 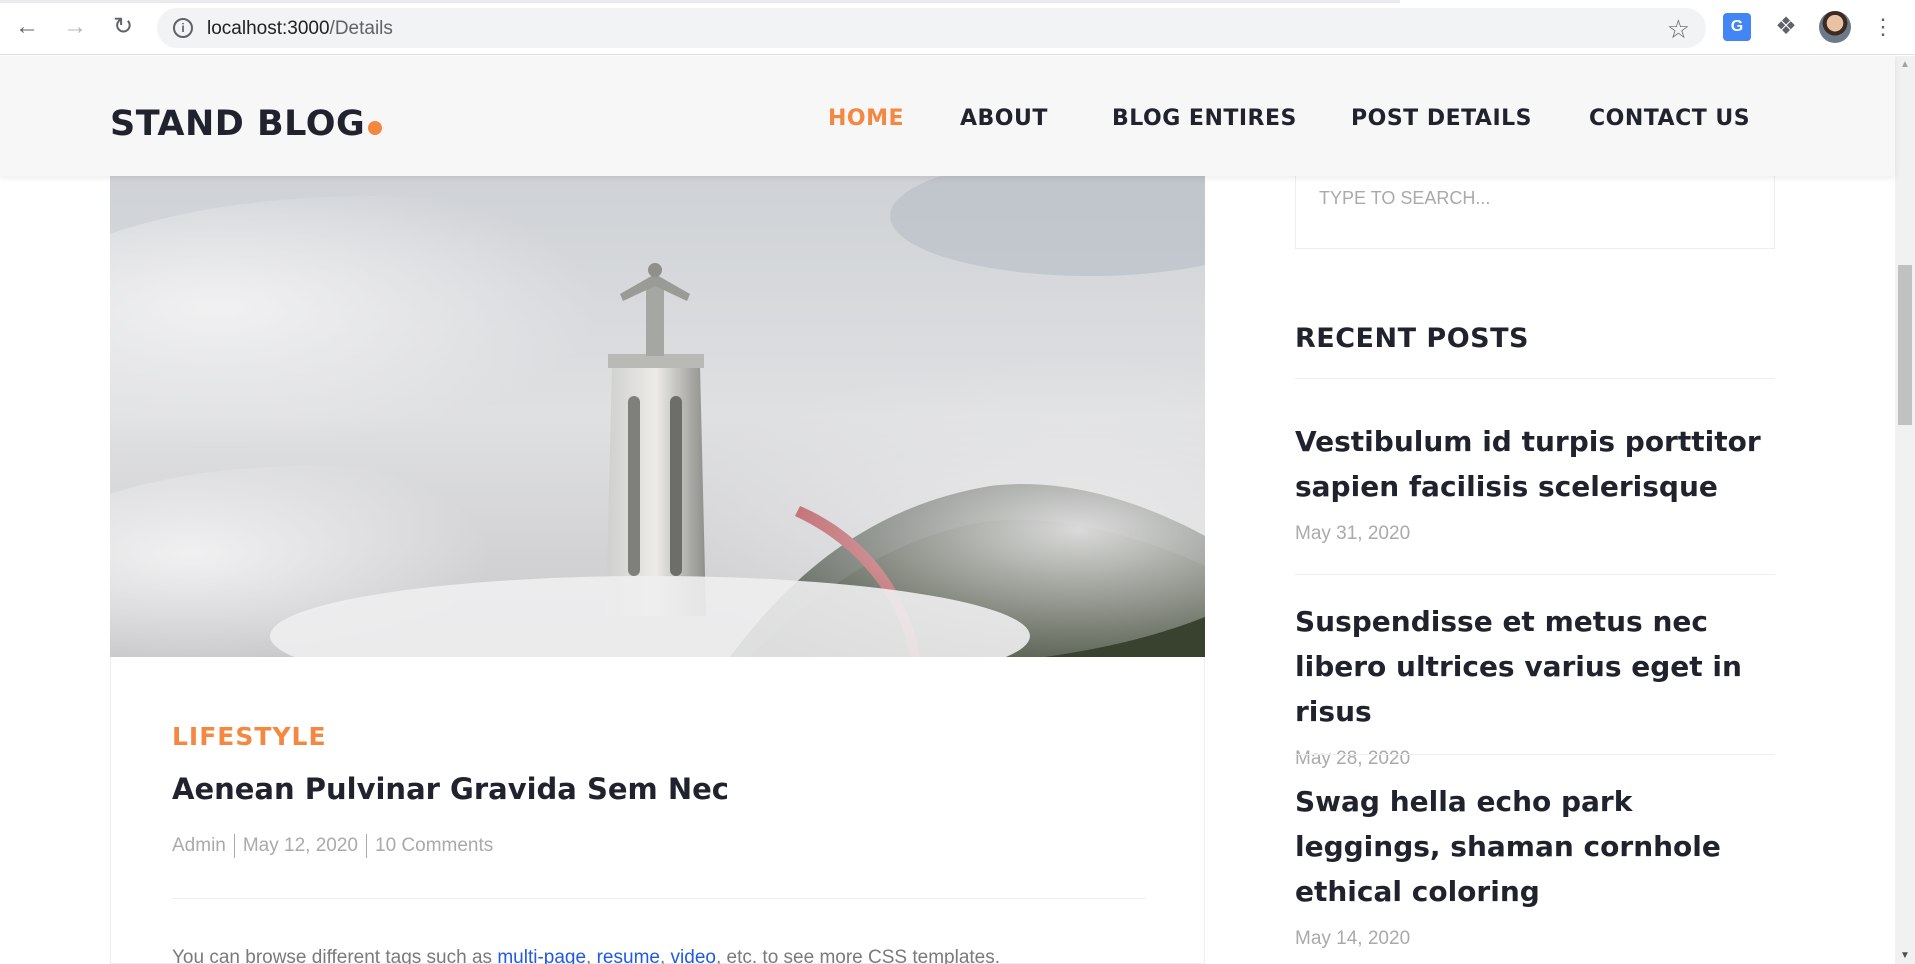 I want to click on nav-home: HOME, so click(x=866, y=118).